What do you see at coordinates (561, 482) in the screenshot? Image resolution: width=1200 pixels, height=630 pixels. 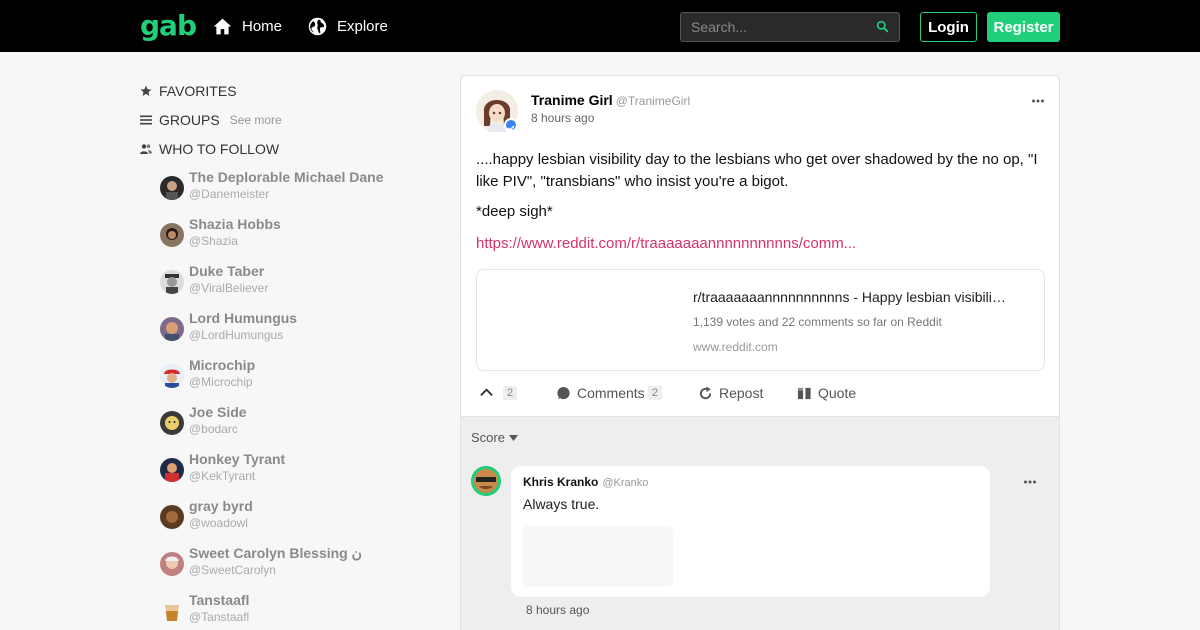 I see `comment-author-name: Khris Kranko` at bounding box center [561, 482].